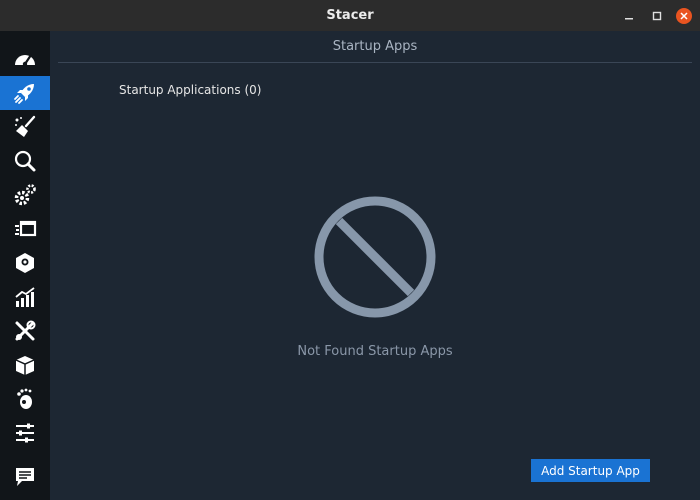 This screenshot has width=700, height=500. I want to click on sidebar-item-gnome-settings, so click(25, 399).